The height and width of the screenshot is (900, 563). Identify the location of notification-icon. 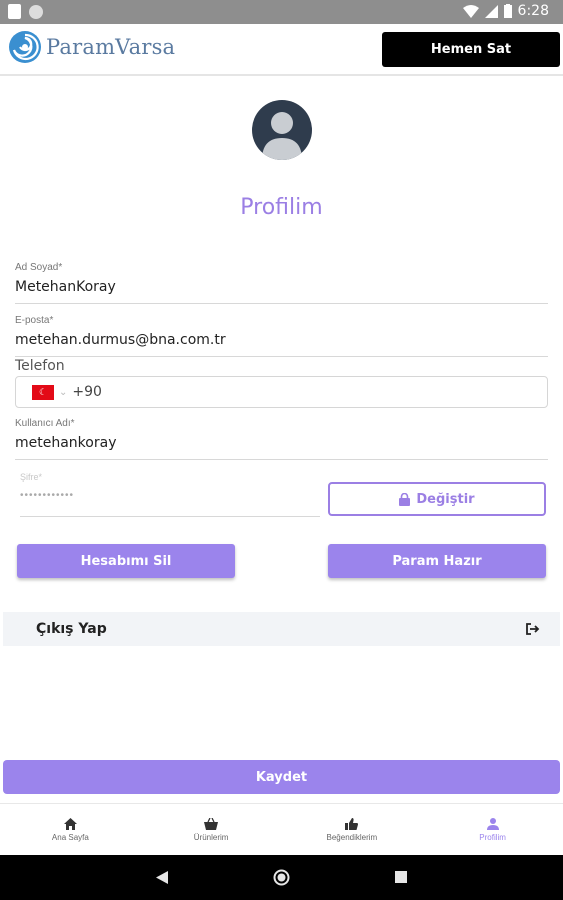
(36, 11).